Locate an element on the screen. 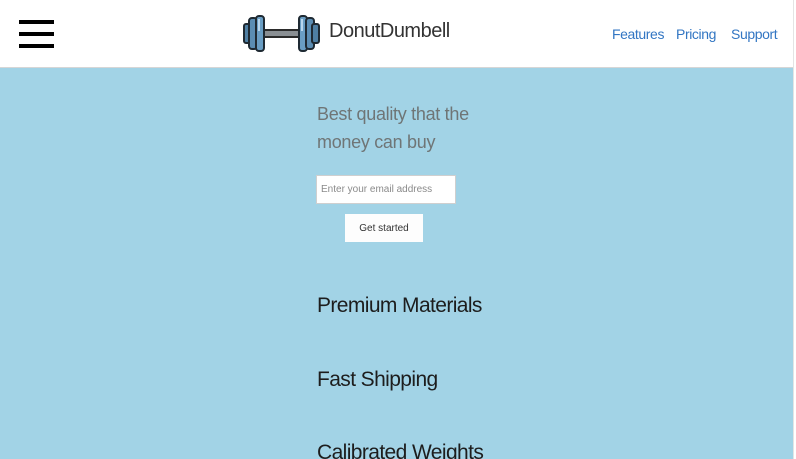 This screenshot has height=459, width=796. brand-name: DonutDumbell is located at coordinates (389, 31).